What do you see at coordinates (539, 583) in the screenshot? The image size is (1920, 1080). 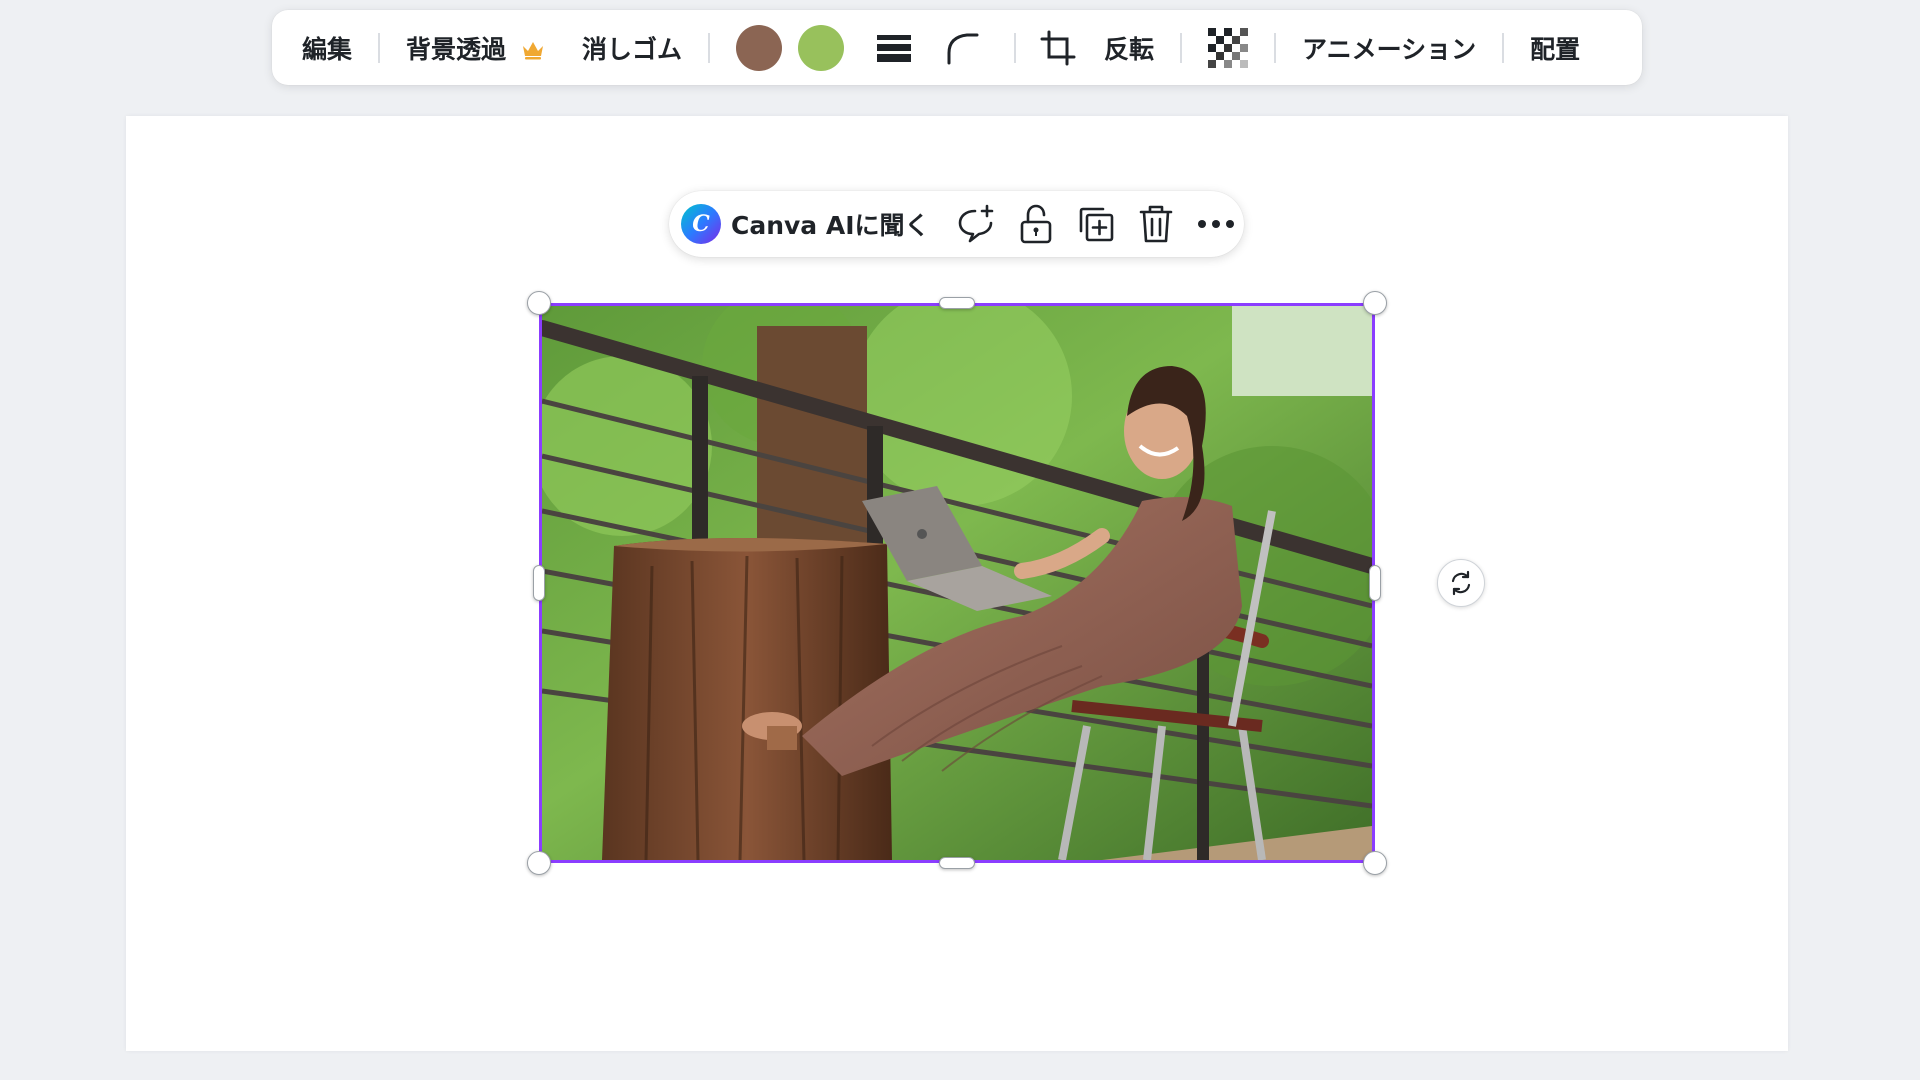 I see `resize-handle-left` at bounding box center [539, 583].